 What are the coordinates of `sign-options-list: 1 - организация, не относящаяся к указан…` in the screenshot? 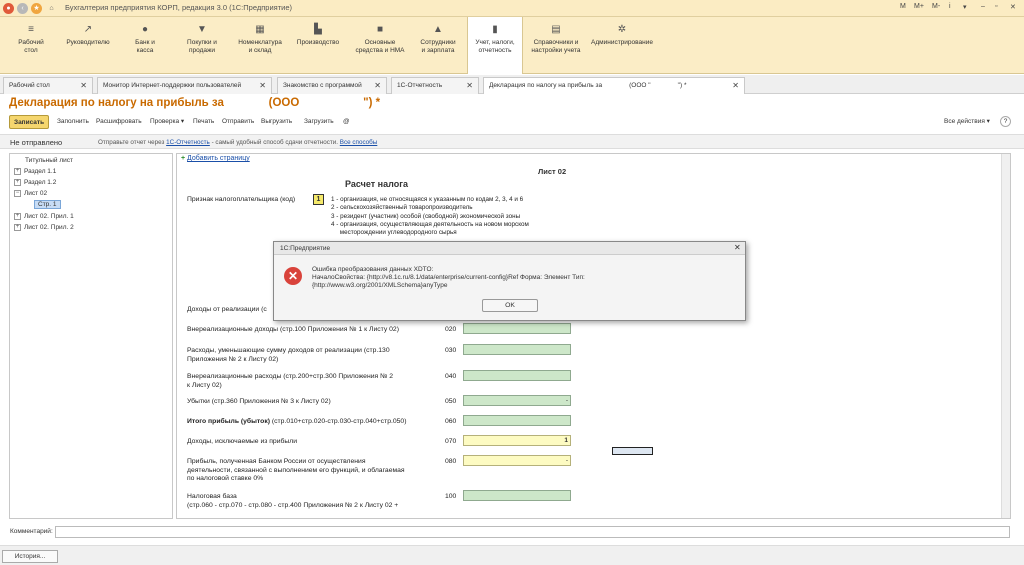 It's located at (430, 216).